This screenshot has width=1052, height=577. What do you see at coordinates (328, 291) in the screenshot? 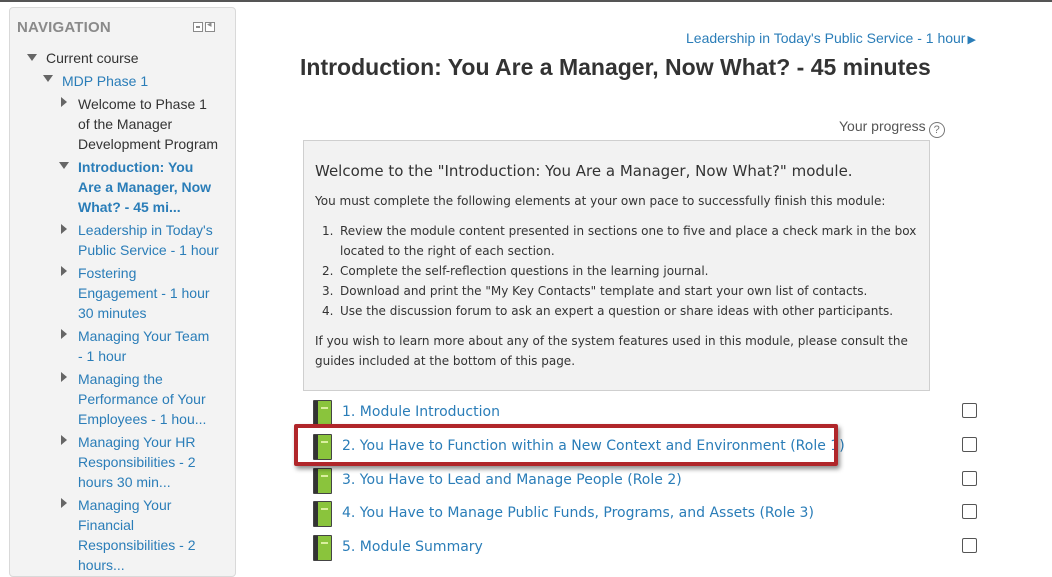
I see `step-number: 3.` at bounding box center [328, 291].